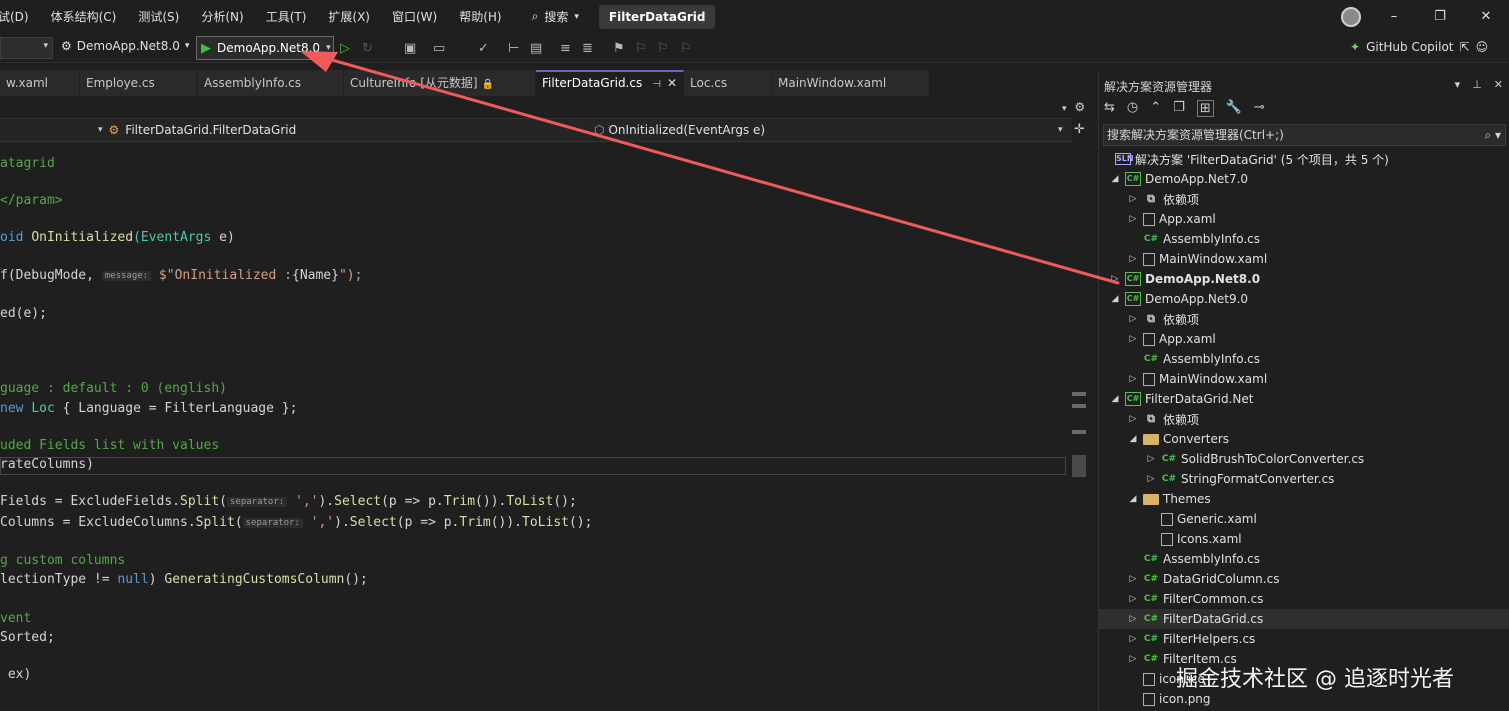 The image size is (1509, 711). Describe the element at coordinates (440, 83) in the screenshot. I see `tab-cultureinfo: CultureInfo [从元数据] 🔒` at that location.